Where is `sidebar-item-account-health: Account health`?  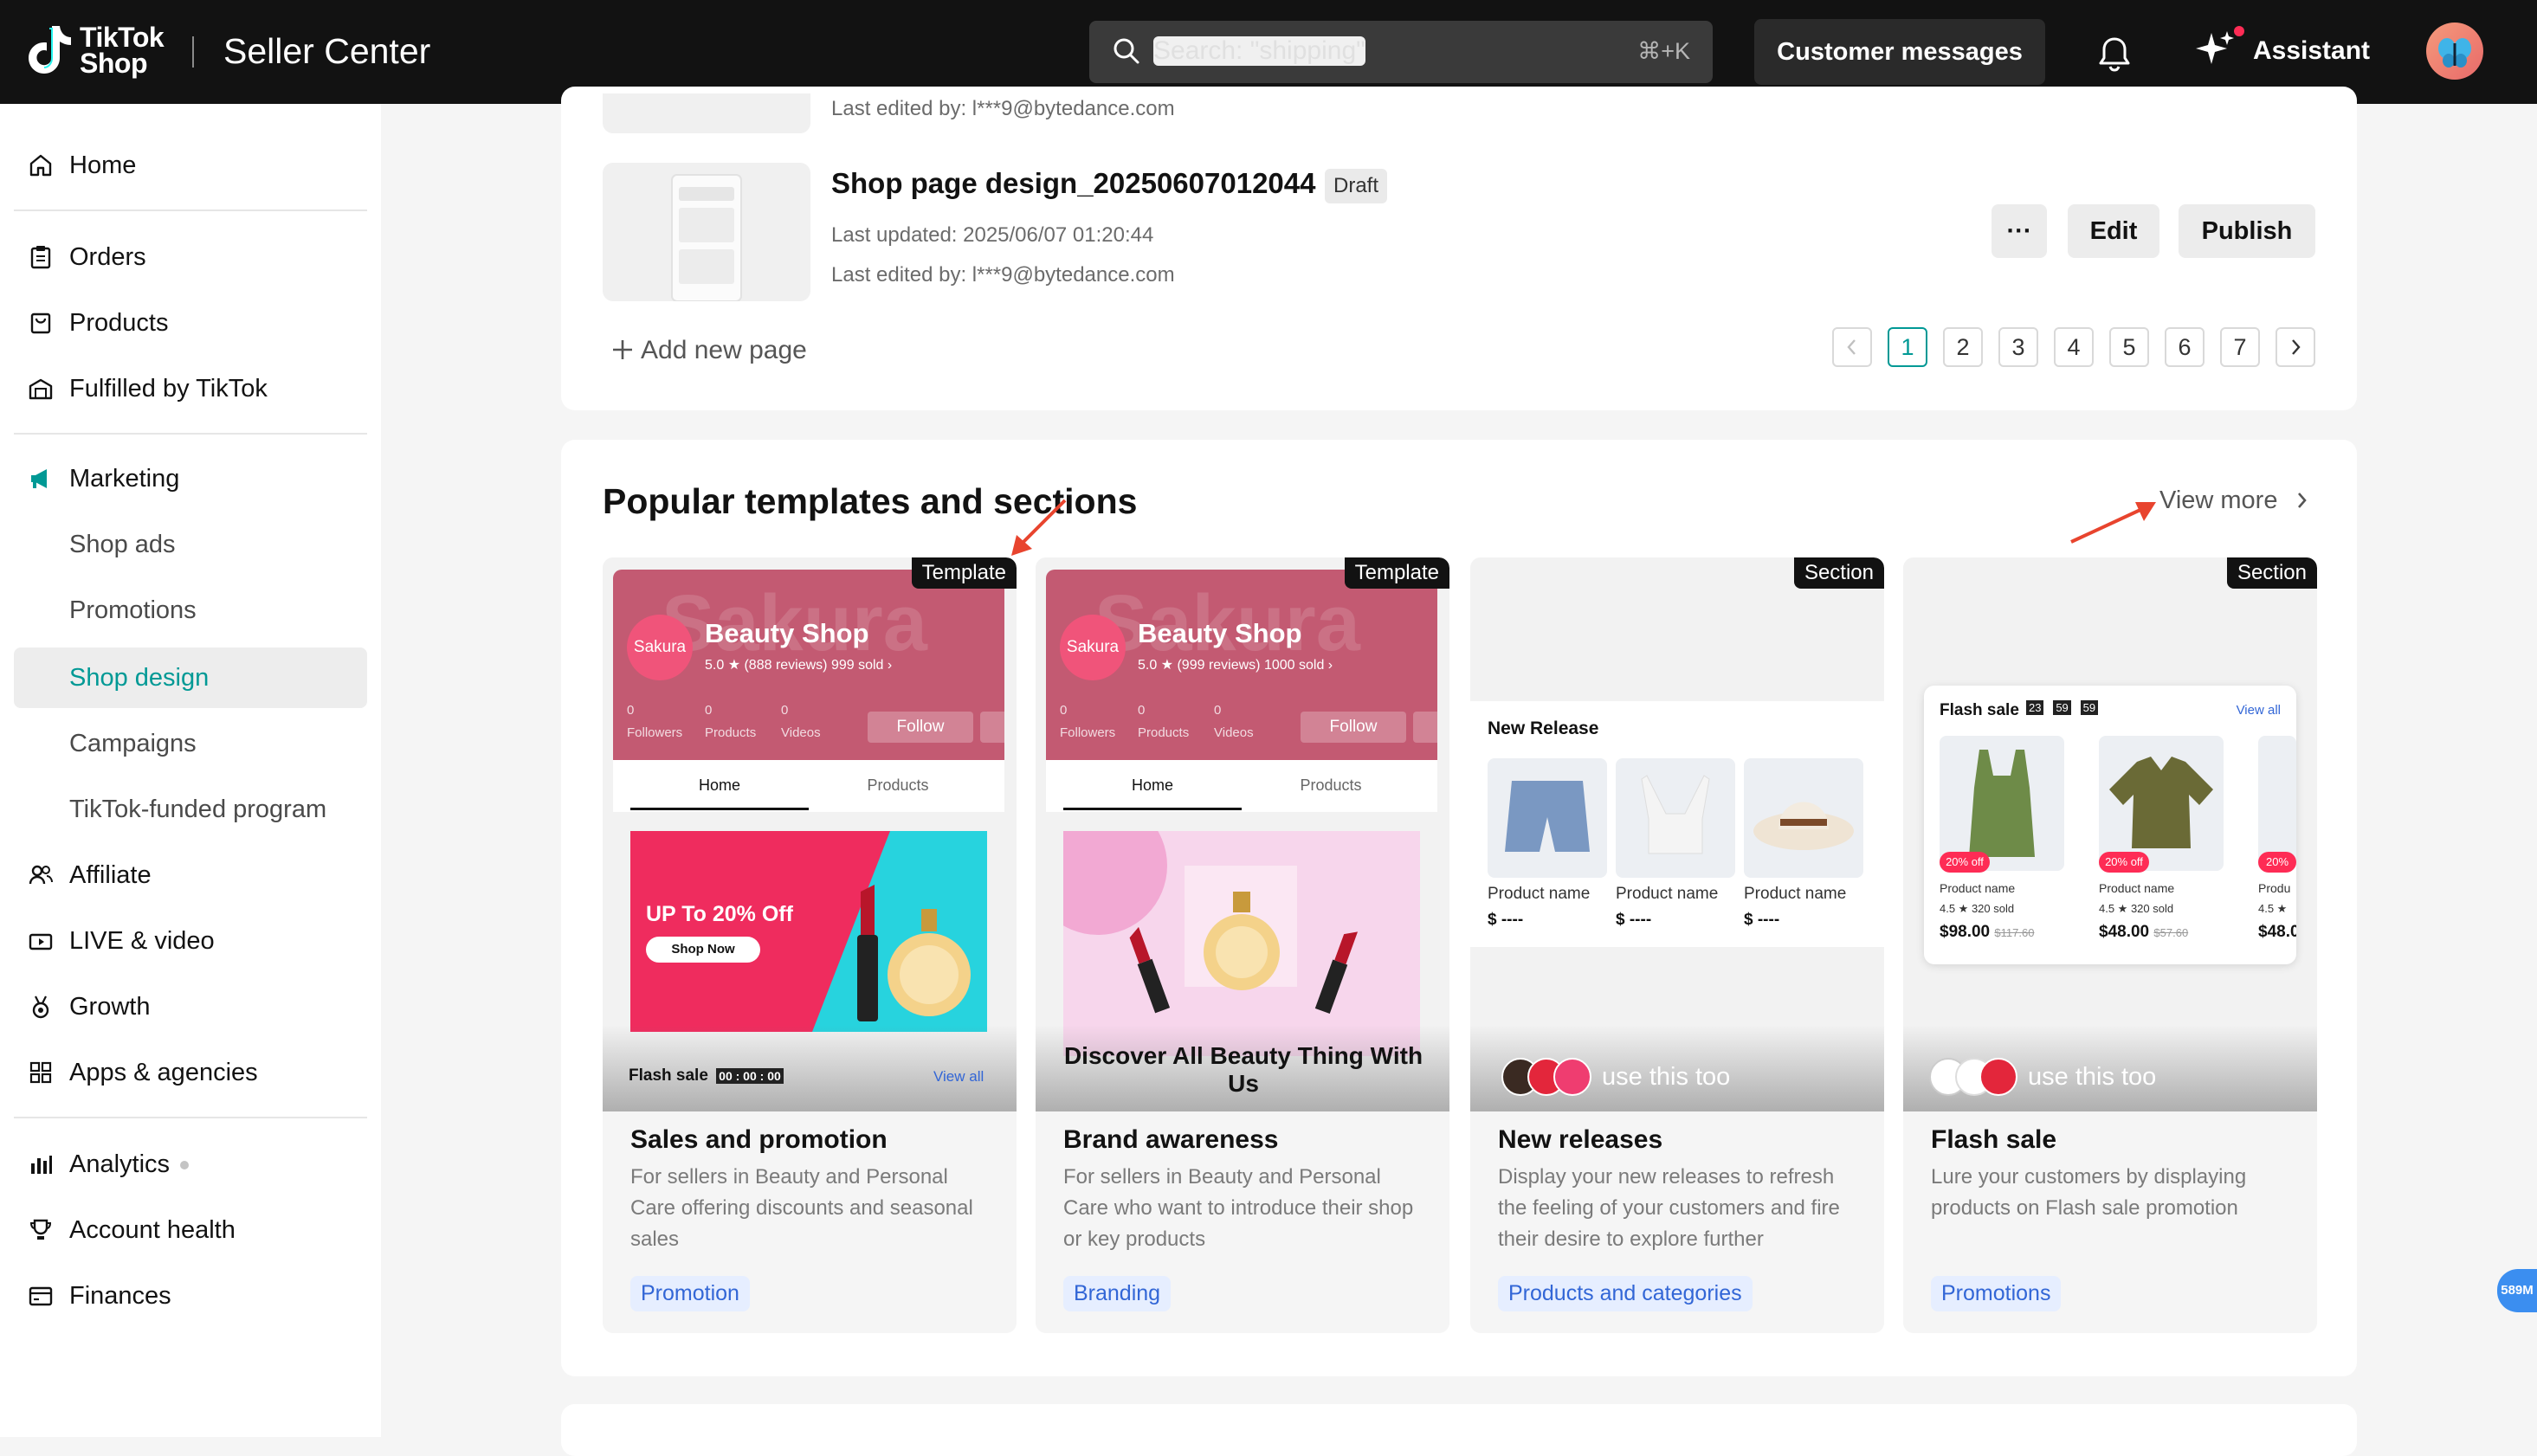 sidebar-item-account-health: Account health is located at coordinates (190, 1230).